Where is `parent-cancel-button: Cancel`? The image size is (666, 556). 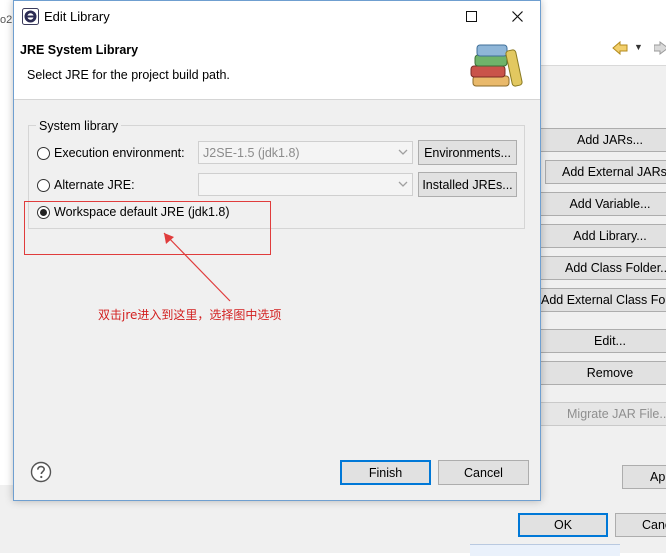 parent-cancel-button: Cancel is located at coordinates (640, 525).